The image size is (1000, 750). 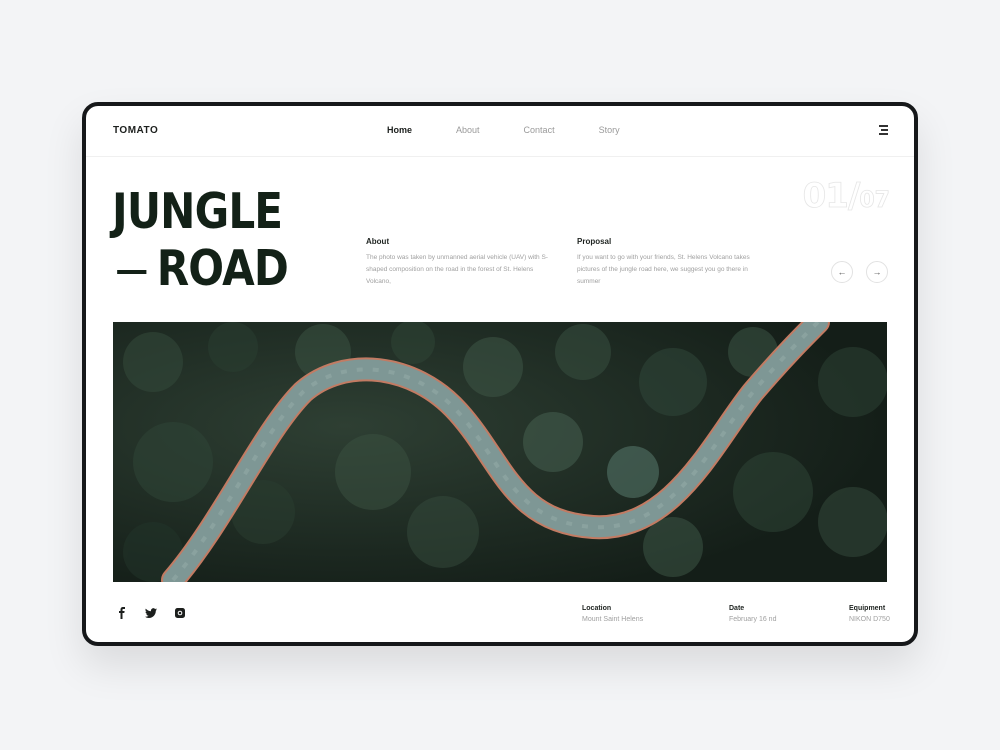 What do you see at coordinates (867, 608) in the screenshot?
I see `equipment-label: Equipment` at bounding box center [867, 608].